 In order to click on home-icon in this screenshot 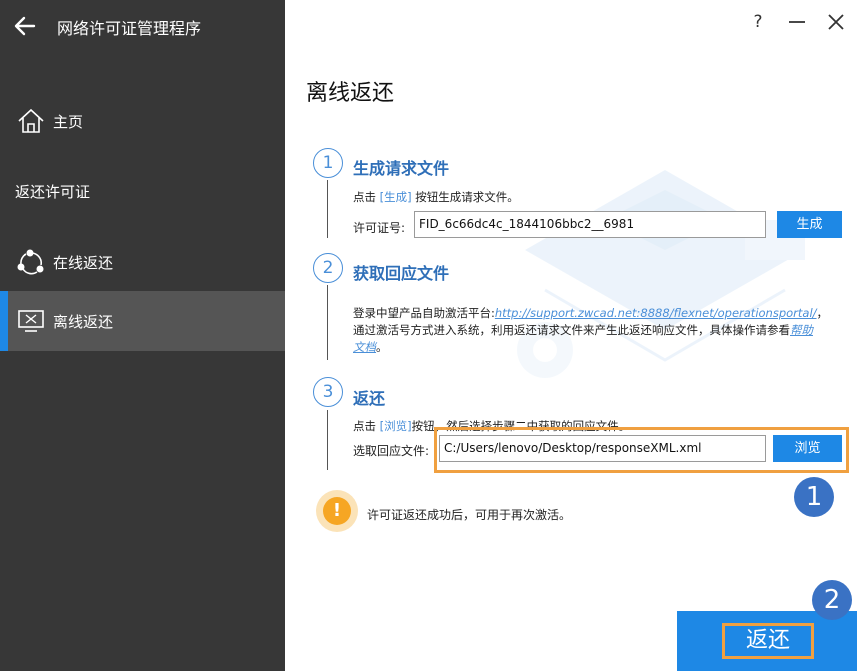, I will do `click(31, 121)`.